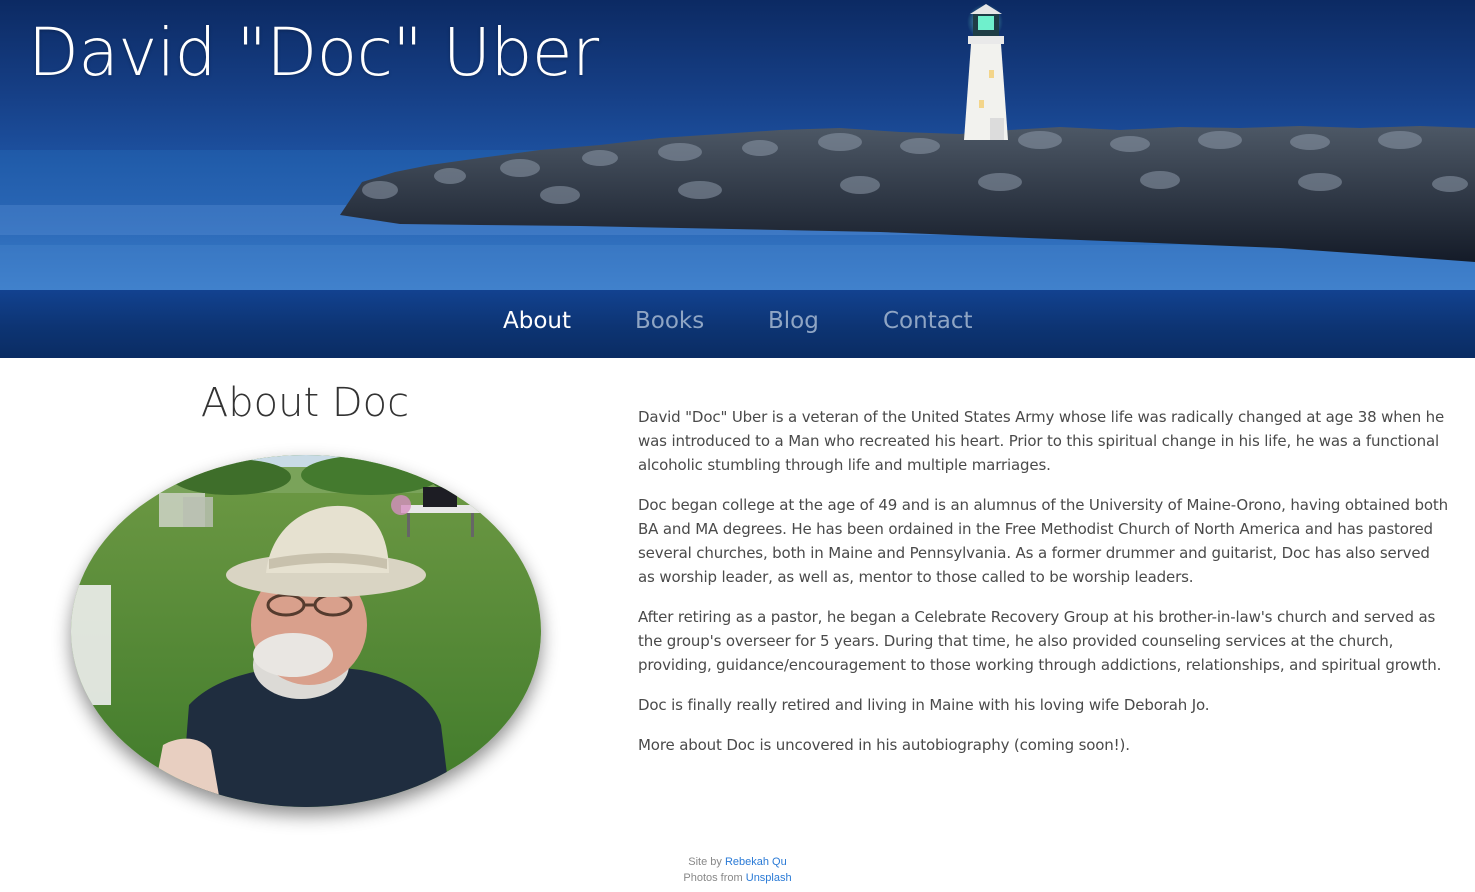 The height and width of the screenshot is (892, 1475). What do you see at coordinates (793, 321) in the screenshot?
I see `nav-blog: Blog` at bounding box center [793, 321].